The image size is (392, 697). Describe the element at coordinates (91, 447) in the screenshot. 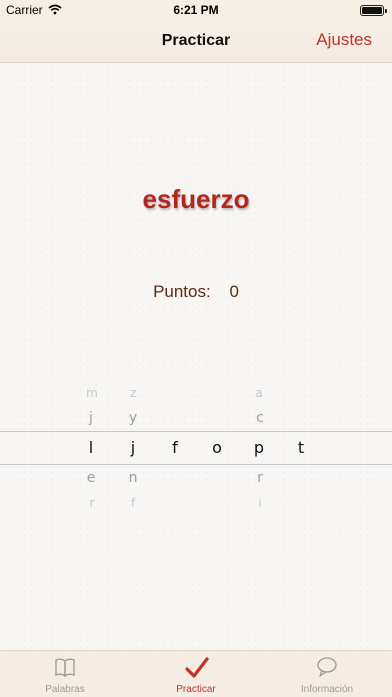

I see `letter: l` at that location.